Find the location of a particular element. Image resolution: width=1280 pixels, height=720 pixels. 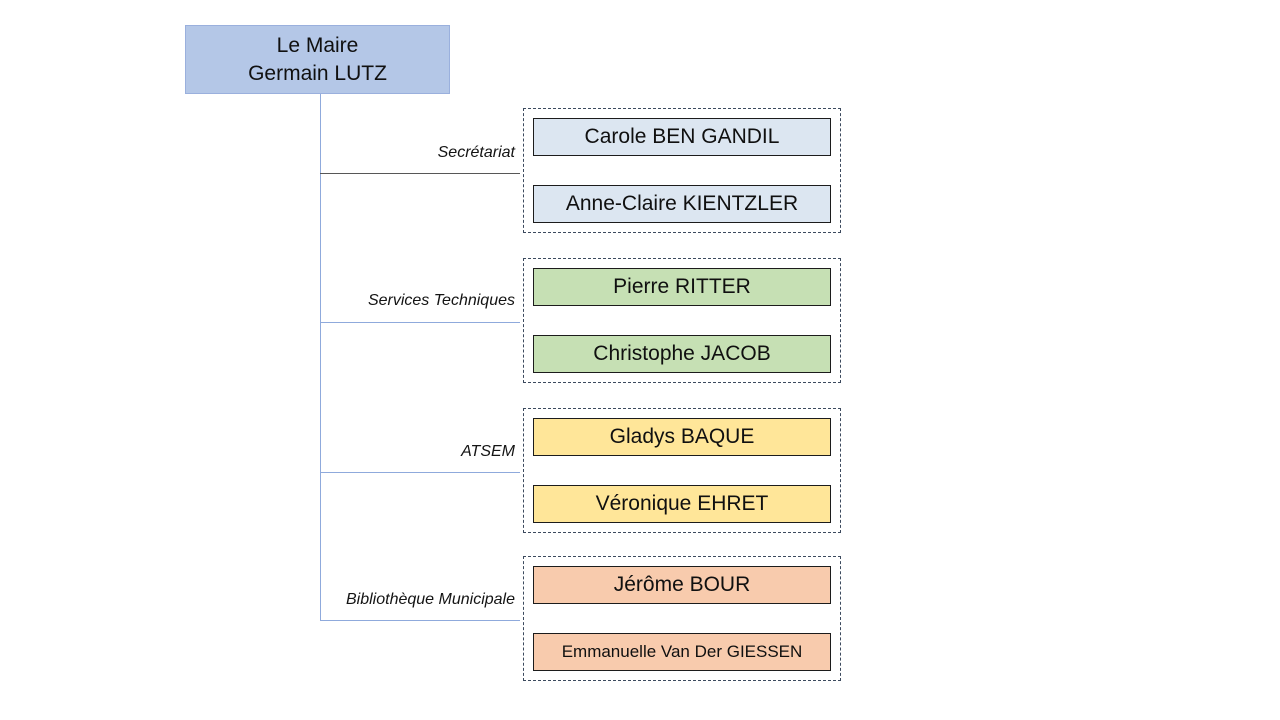

member-name: Anne-Claire KIENTZLER is located at coordinates (682, 203).